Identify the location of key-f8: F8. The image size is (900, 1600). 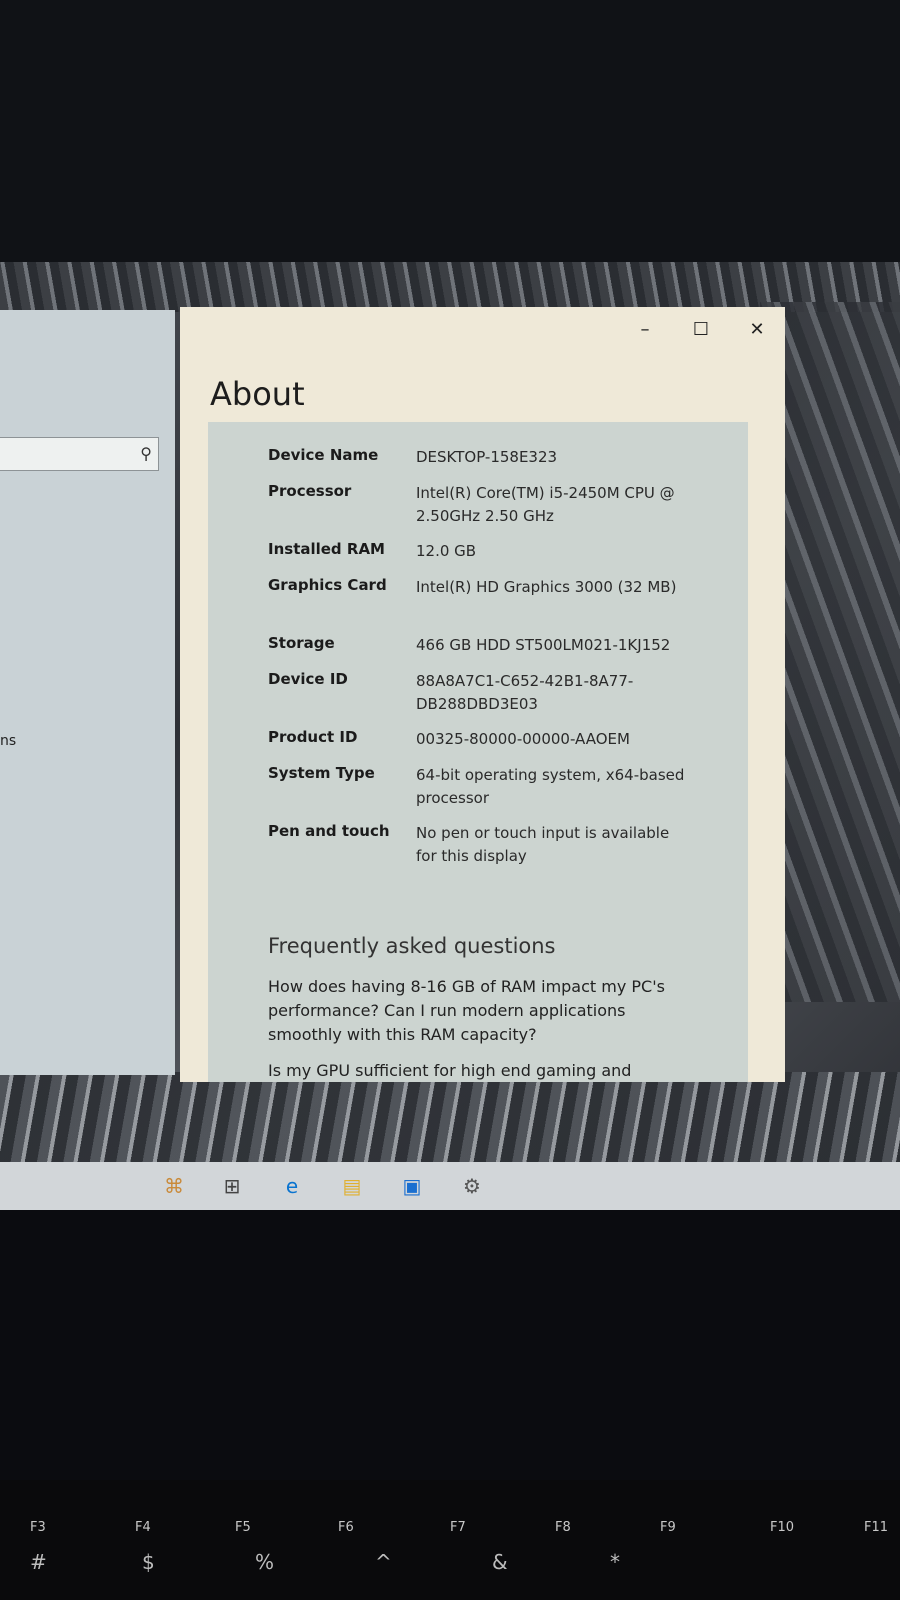
(563, 1527).